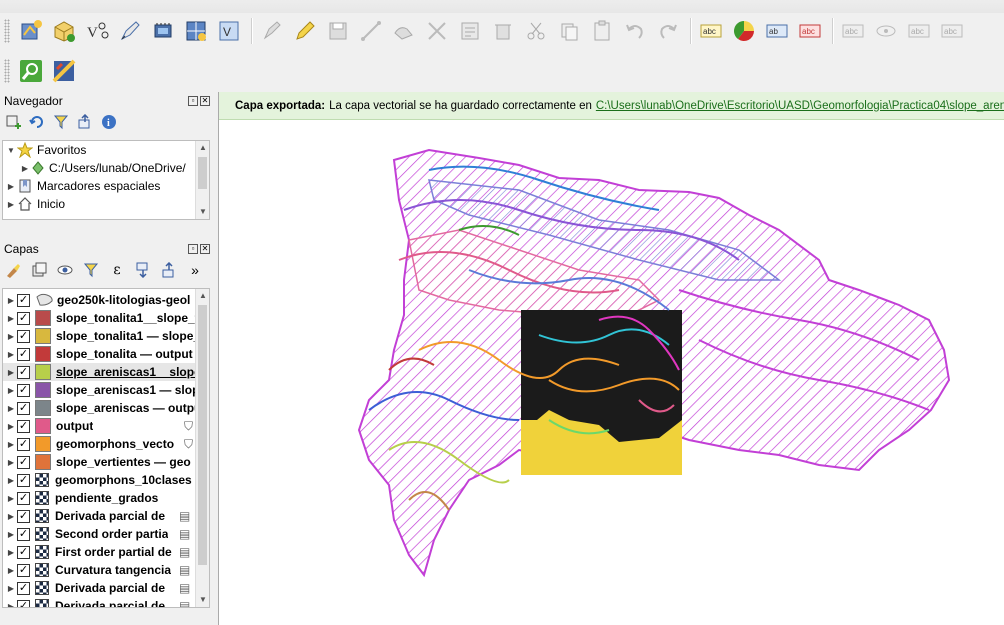 The image size is (1004, 625). I want to click on measure-icon, so click(64, 71).